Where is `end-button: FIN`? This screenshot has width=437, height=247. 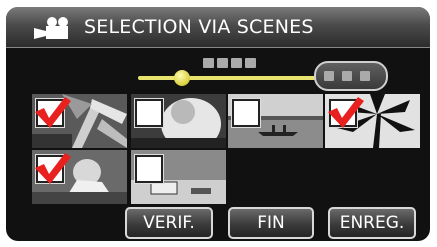
end-button: FIN is located at coordinates (271, 223).